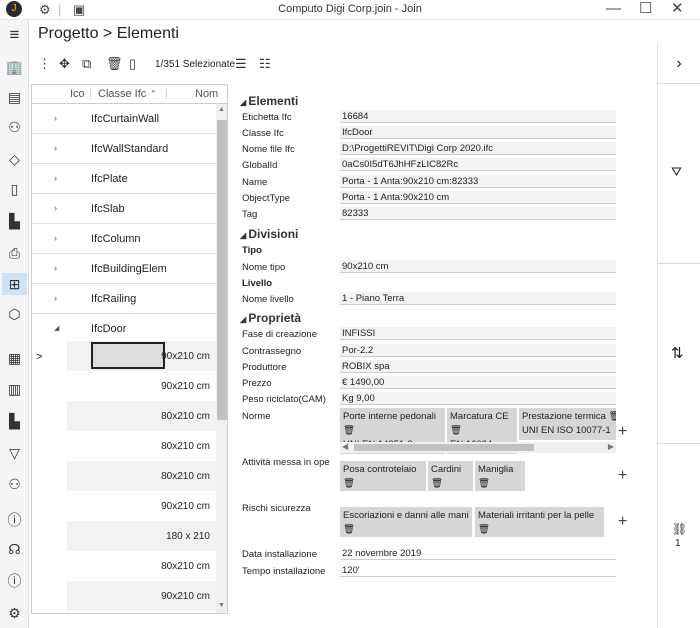  Describe the element at coordinates (677, 9) in the screenshot. I see `close-button: ✕` at that location.